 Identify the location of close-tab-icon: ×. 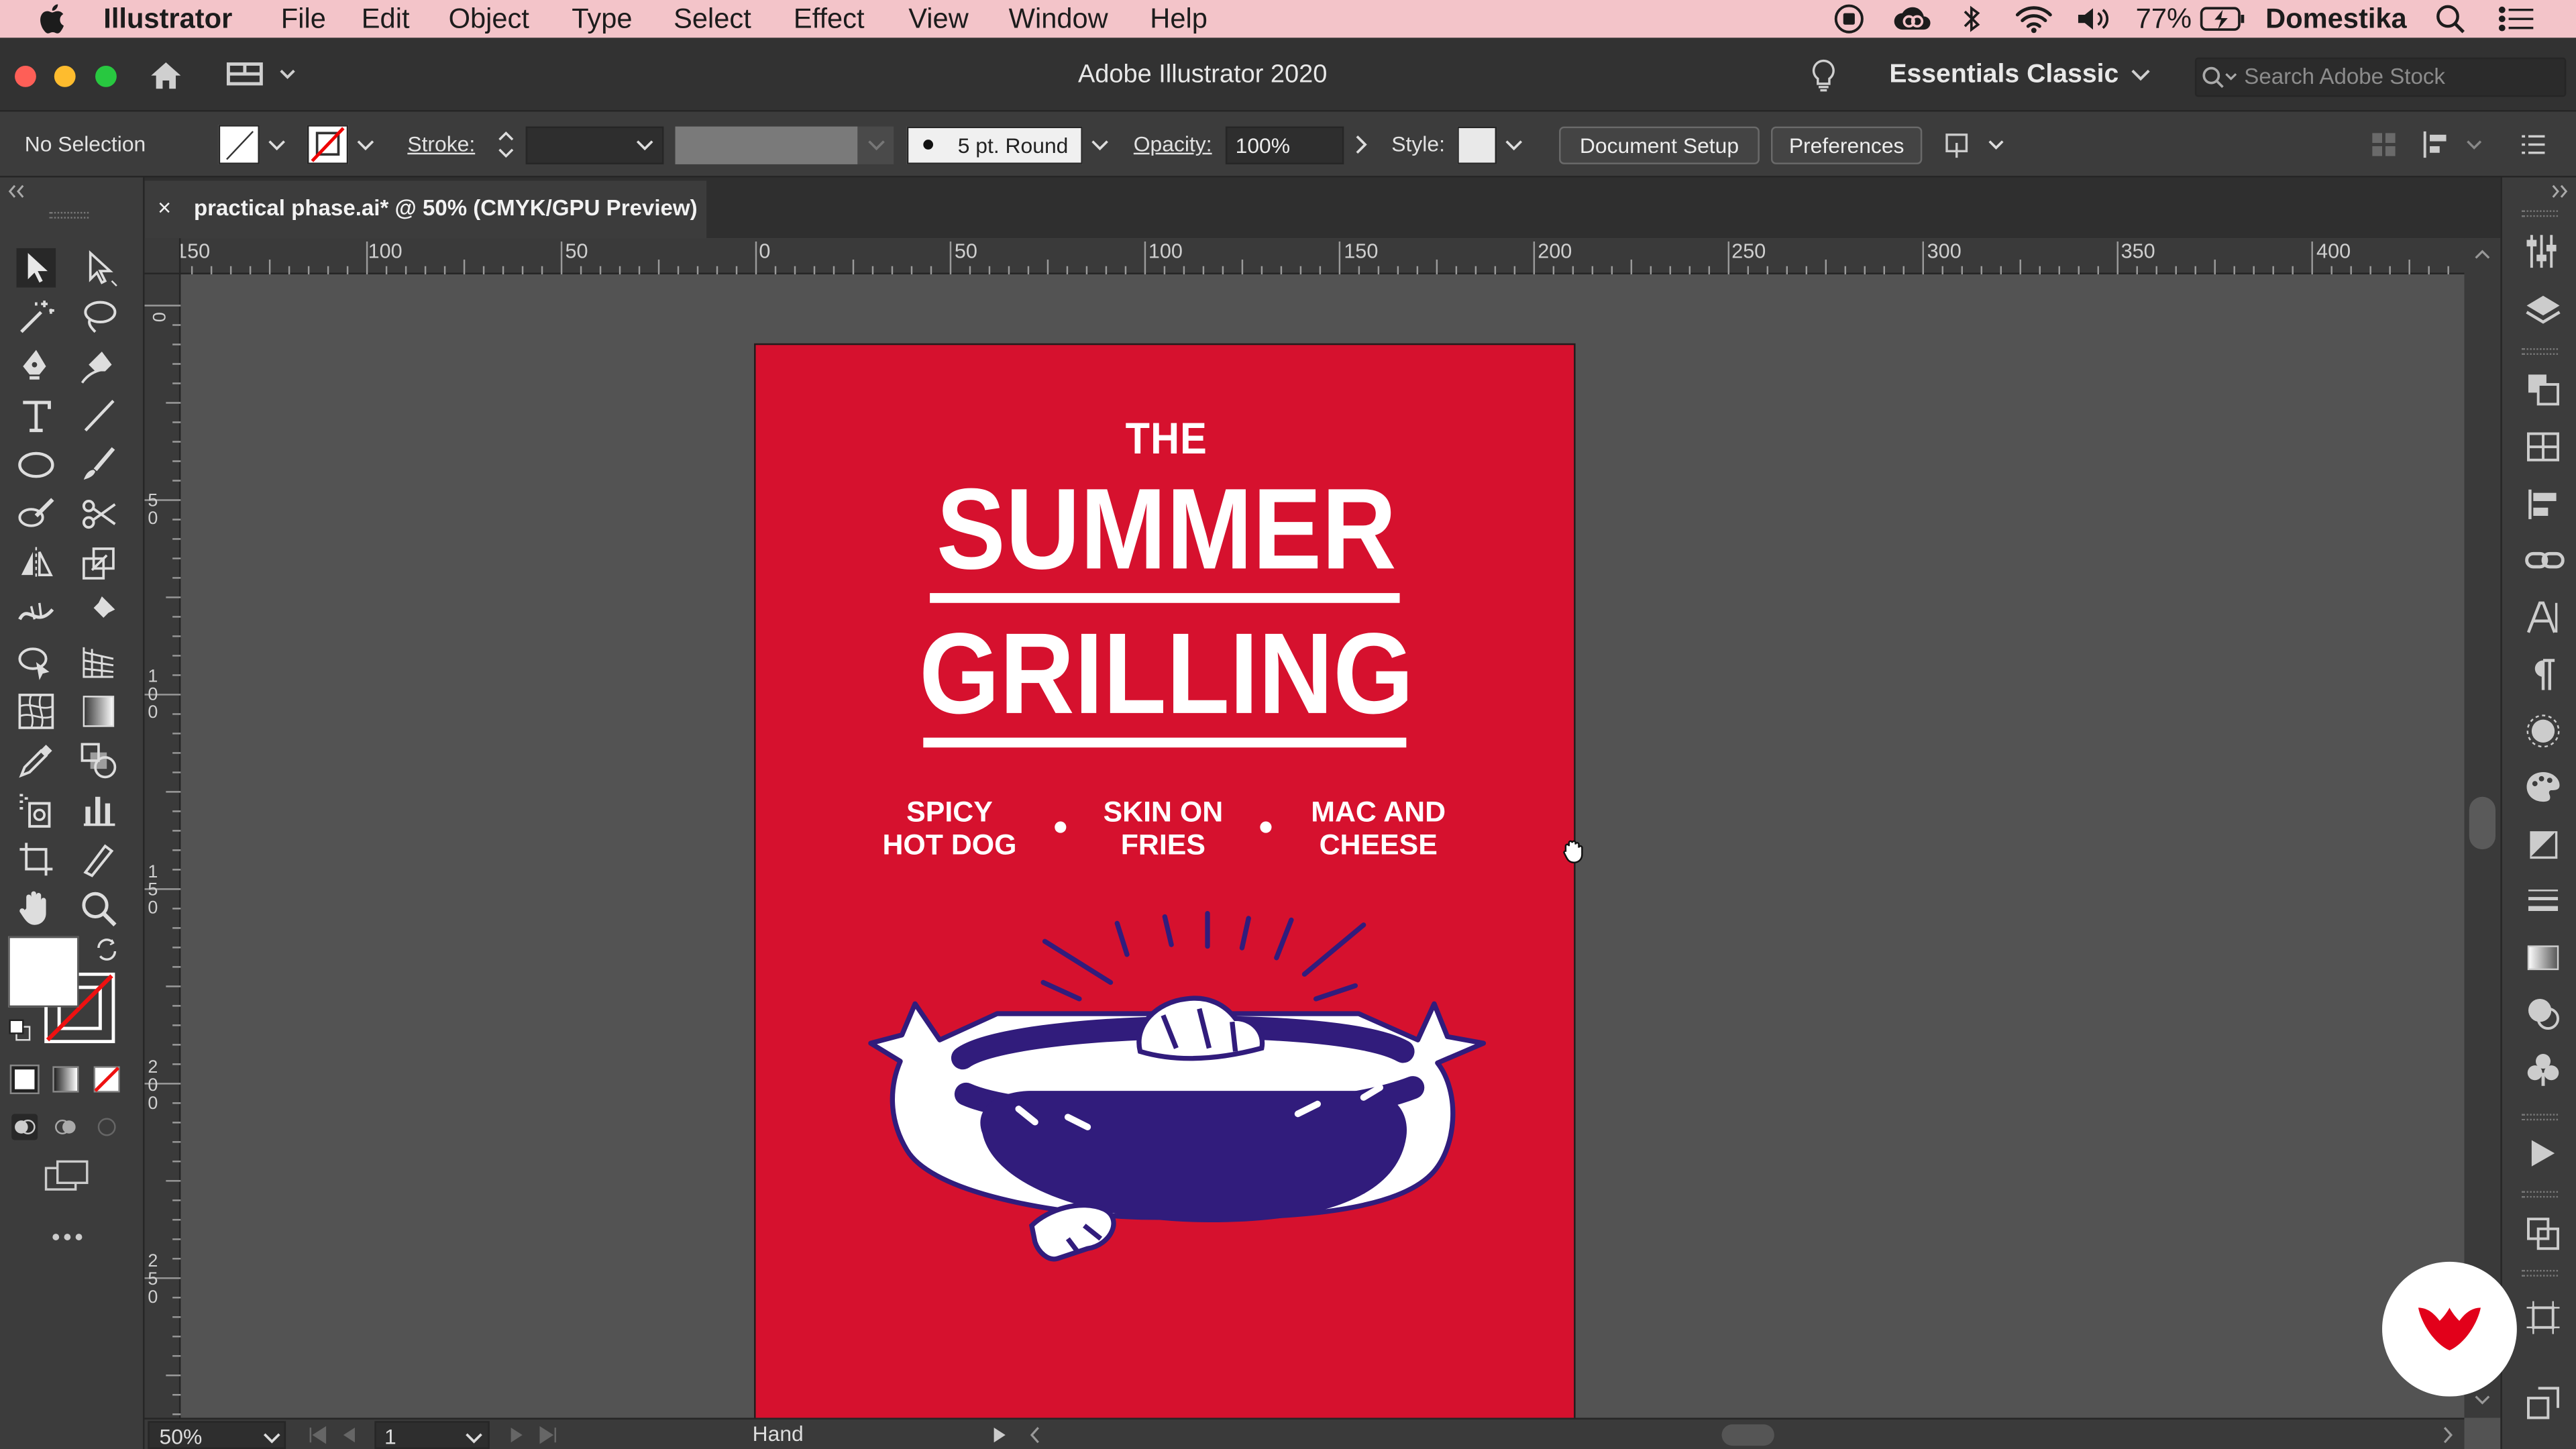
(164, 207).